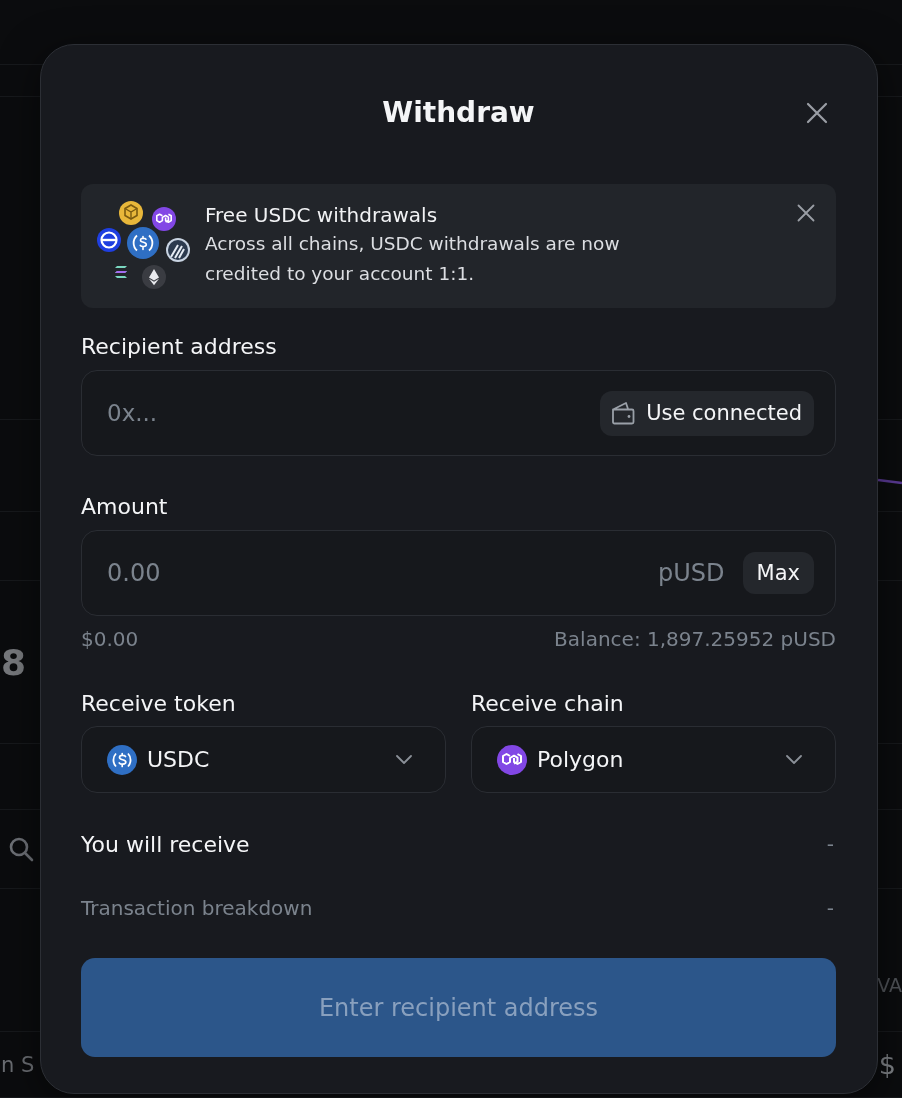 The image size is (902, 1098). Describe the element at coordinates (887, 1064) in the screenshot. I see `price-text: $` at that location.